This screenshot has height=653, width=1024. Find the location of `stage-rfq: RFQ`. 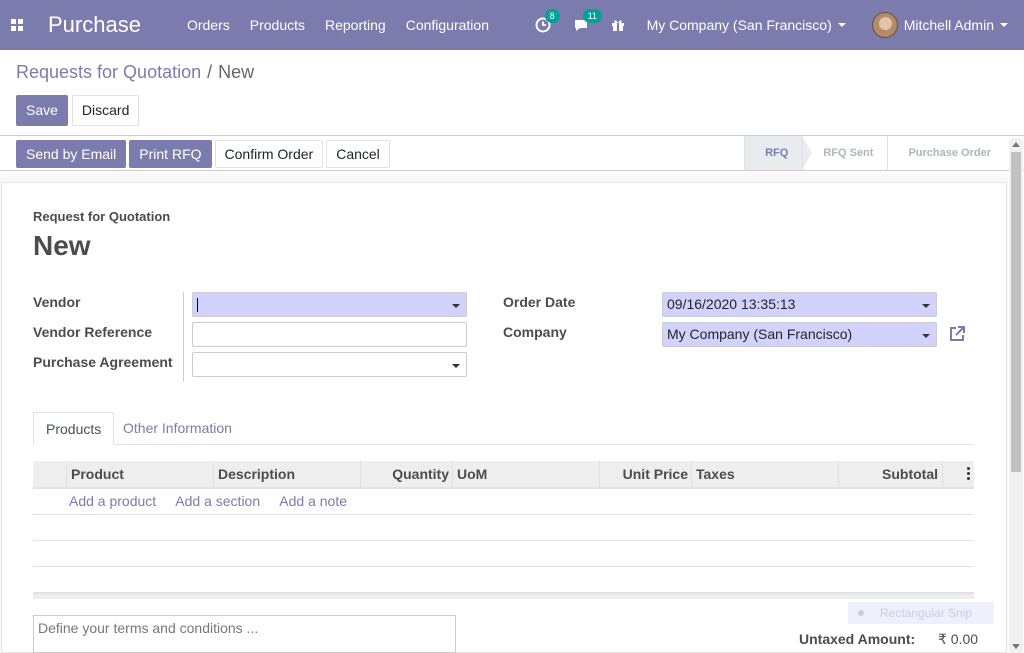

stage-rfq: RFQ is located at coordinates (778, 153).